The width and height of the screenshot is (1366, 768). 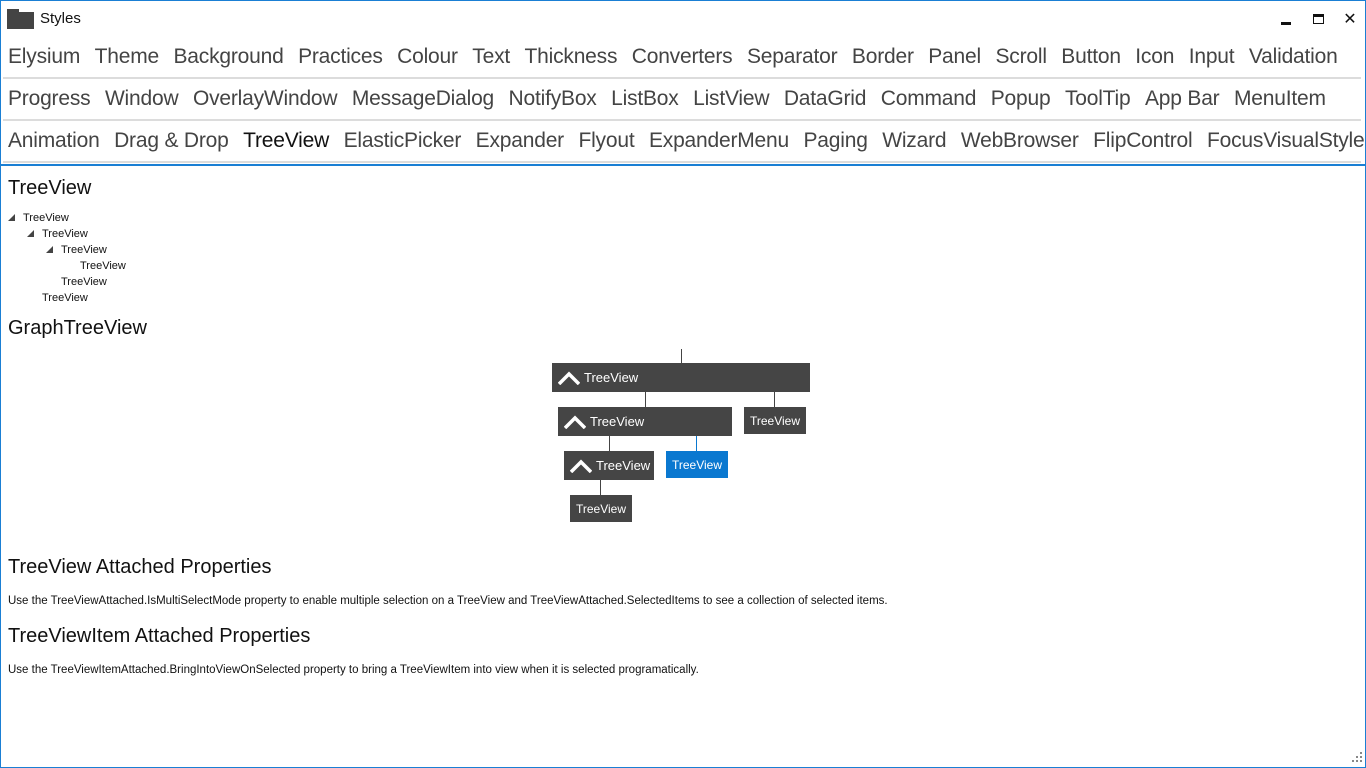 I want to click on nav-tab-webbrowser: WebBrowser, so click(x=1020, y=141).